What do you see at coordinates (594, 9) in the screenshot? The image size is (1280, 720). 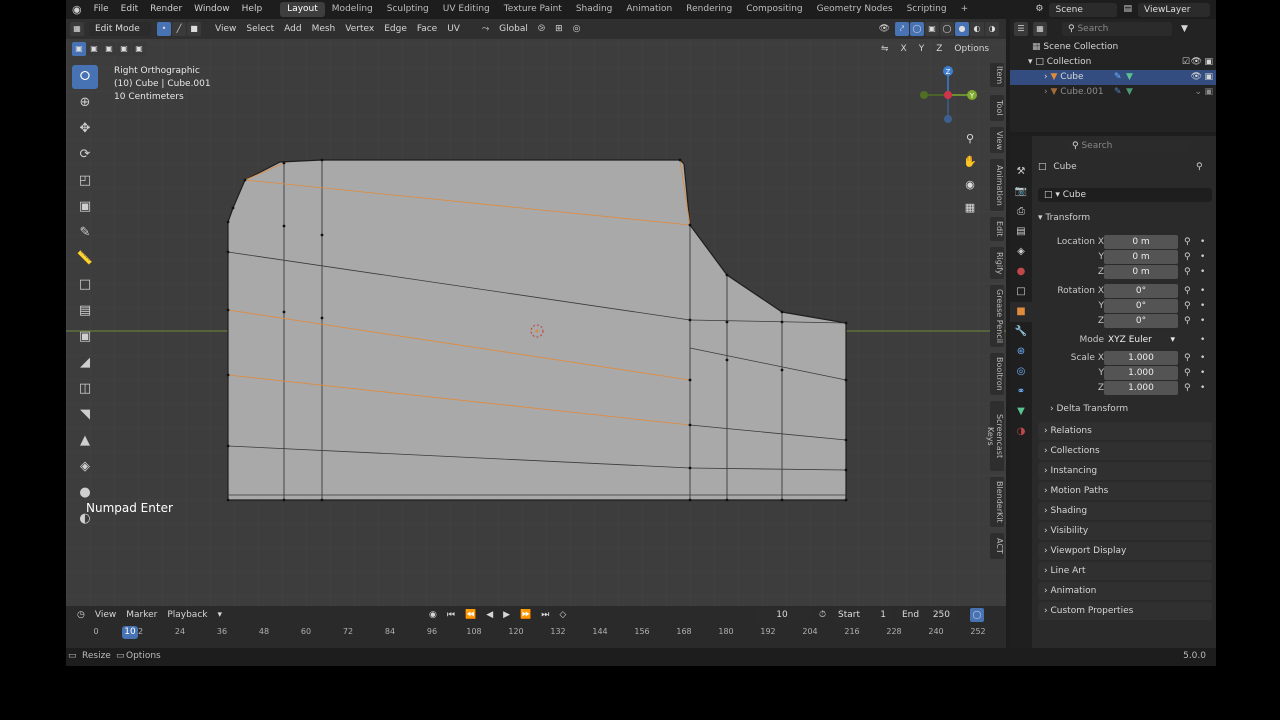 I see `workspace-tab-shading: Shading` at bounding box center [594, 9].